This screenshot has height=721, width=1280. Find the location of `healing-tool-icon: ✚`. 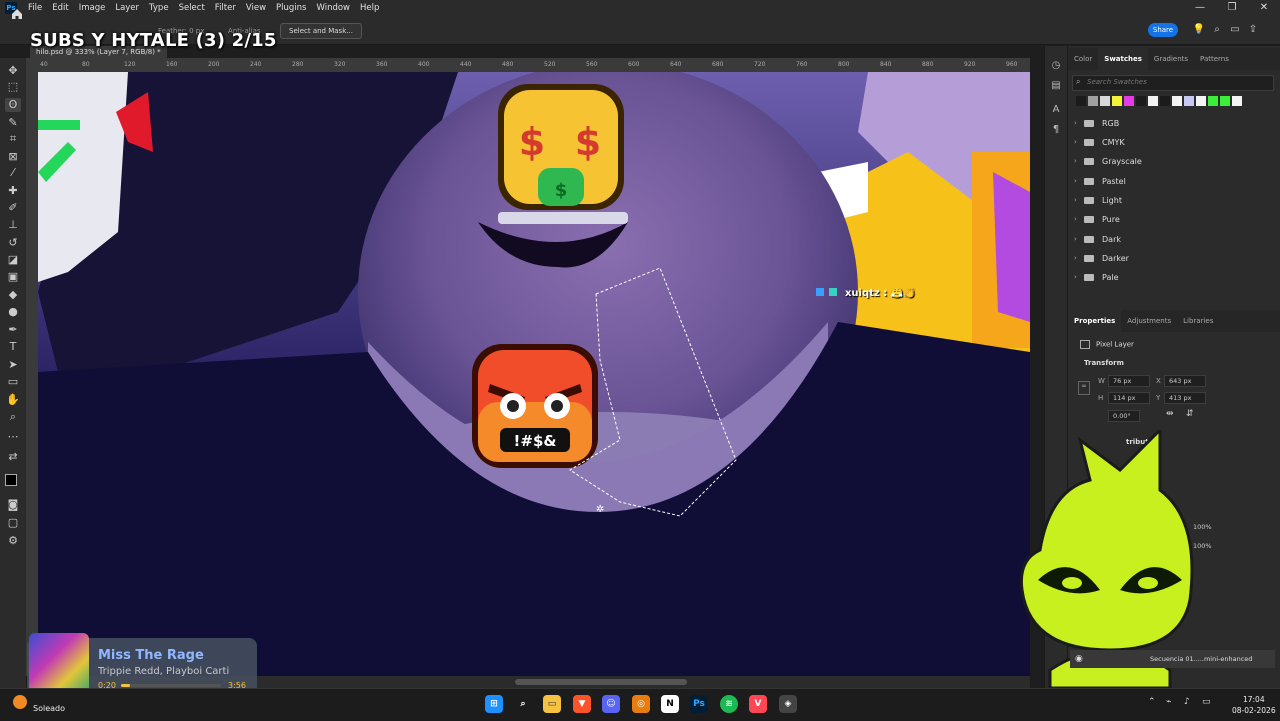

healing-tool-icon: ✚ is located at coordinates (13, 191).